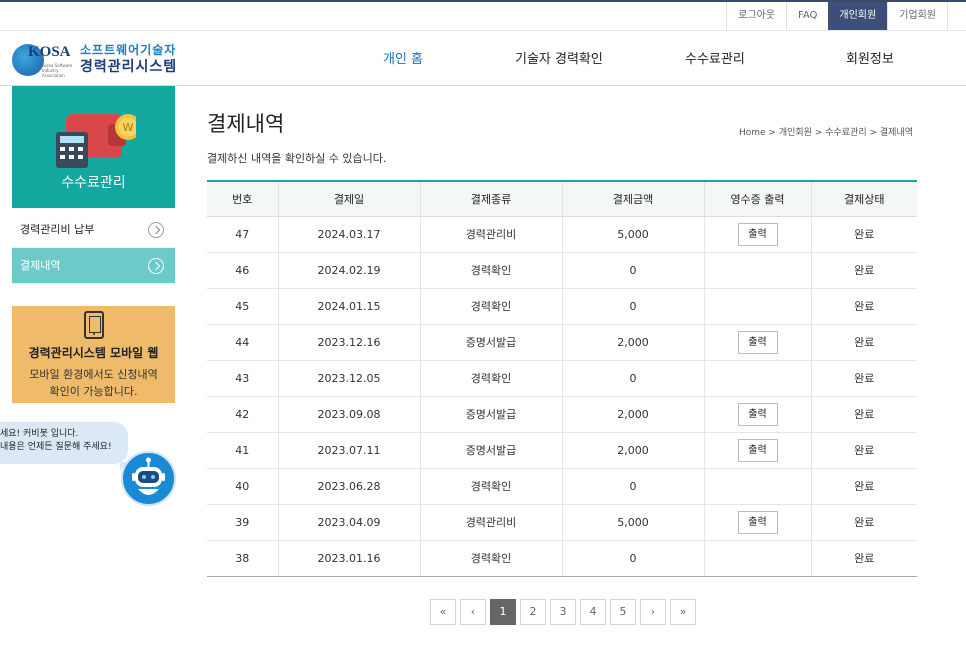 Image resolution: width=966 pixels, height=649 pixels. I want to click on cell-number: 38, so click(242, 558).